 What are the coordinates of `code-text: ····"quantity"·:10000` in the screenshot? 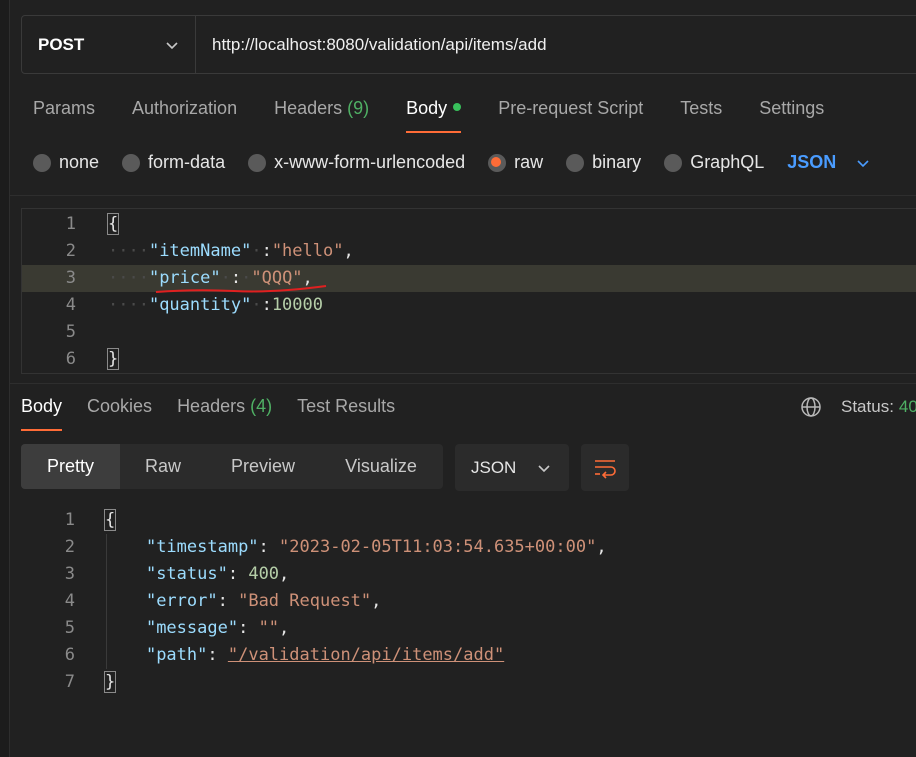 It's located at (215, 305).